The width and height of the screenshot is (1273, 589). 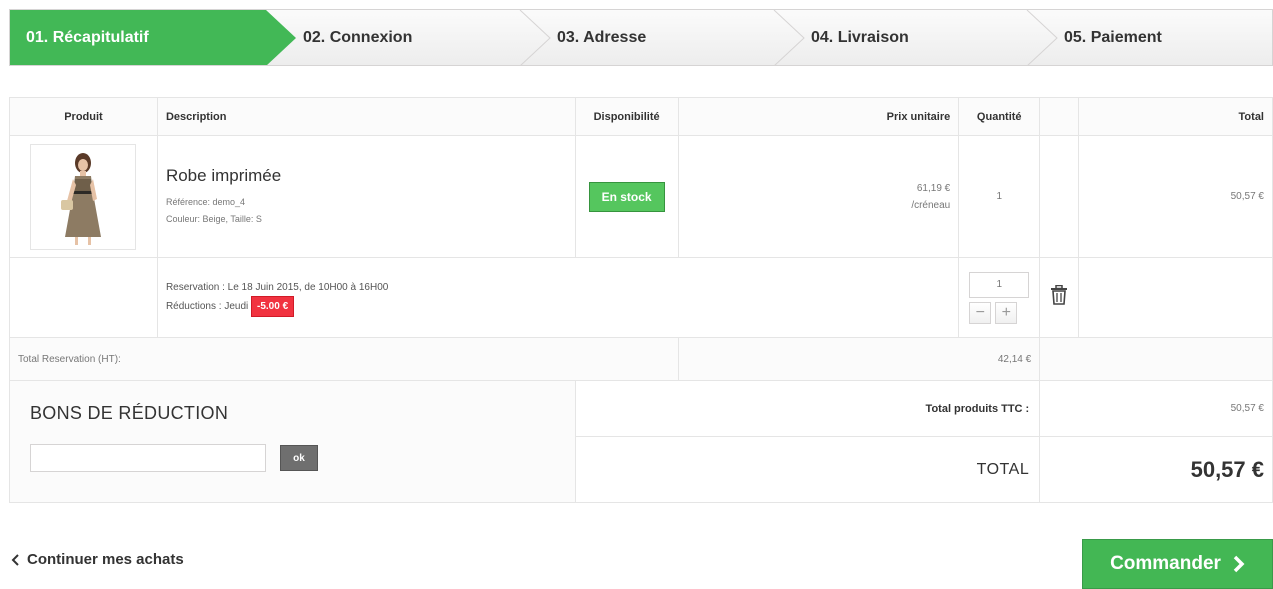 What do you see at coordinates (357, 37) in the screenshot?
I see `step-connexion: 02. Connexion` at bounding box center [357, 37].